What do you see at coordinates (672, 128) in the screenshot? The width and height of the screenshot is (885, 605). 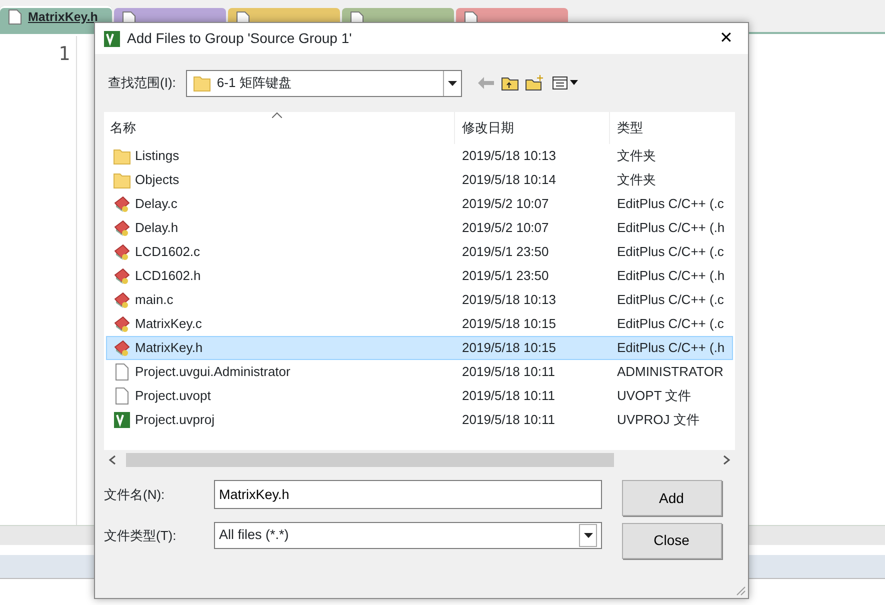 I see `column-header: 类型` at bounding box center [672, 128].